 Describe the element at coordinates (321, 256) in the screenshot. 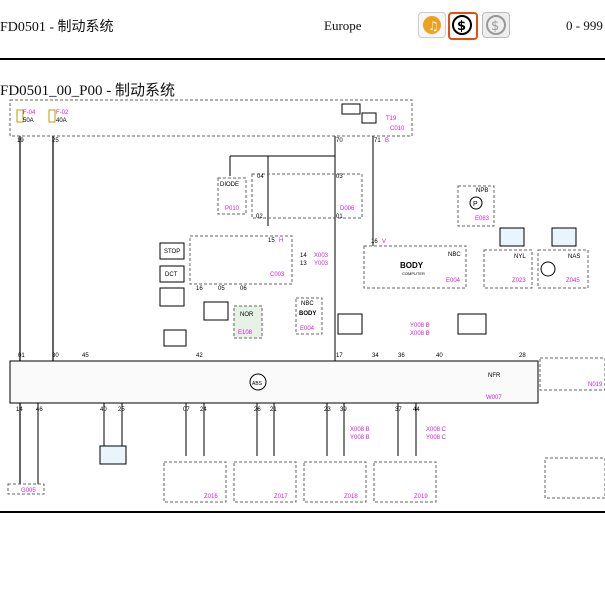

I see `x003-label: X003` at that location.